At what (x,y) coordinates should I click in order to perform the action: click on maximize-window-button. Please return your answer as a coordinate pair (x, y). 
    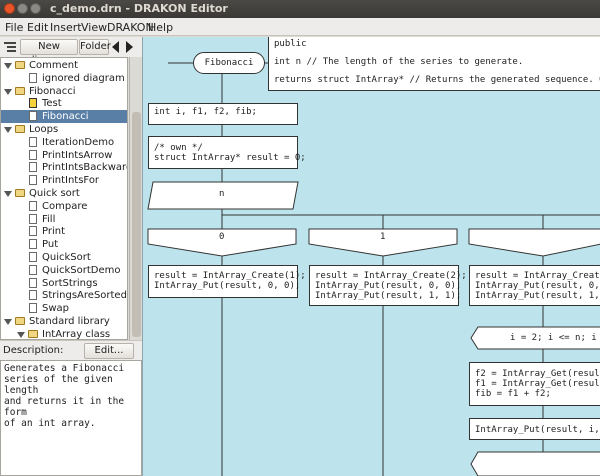
    Looking at the image, I should click on (35, 8).